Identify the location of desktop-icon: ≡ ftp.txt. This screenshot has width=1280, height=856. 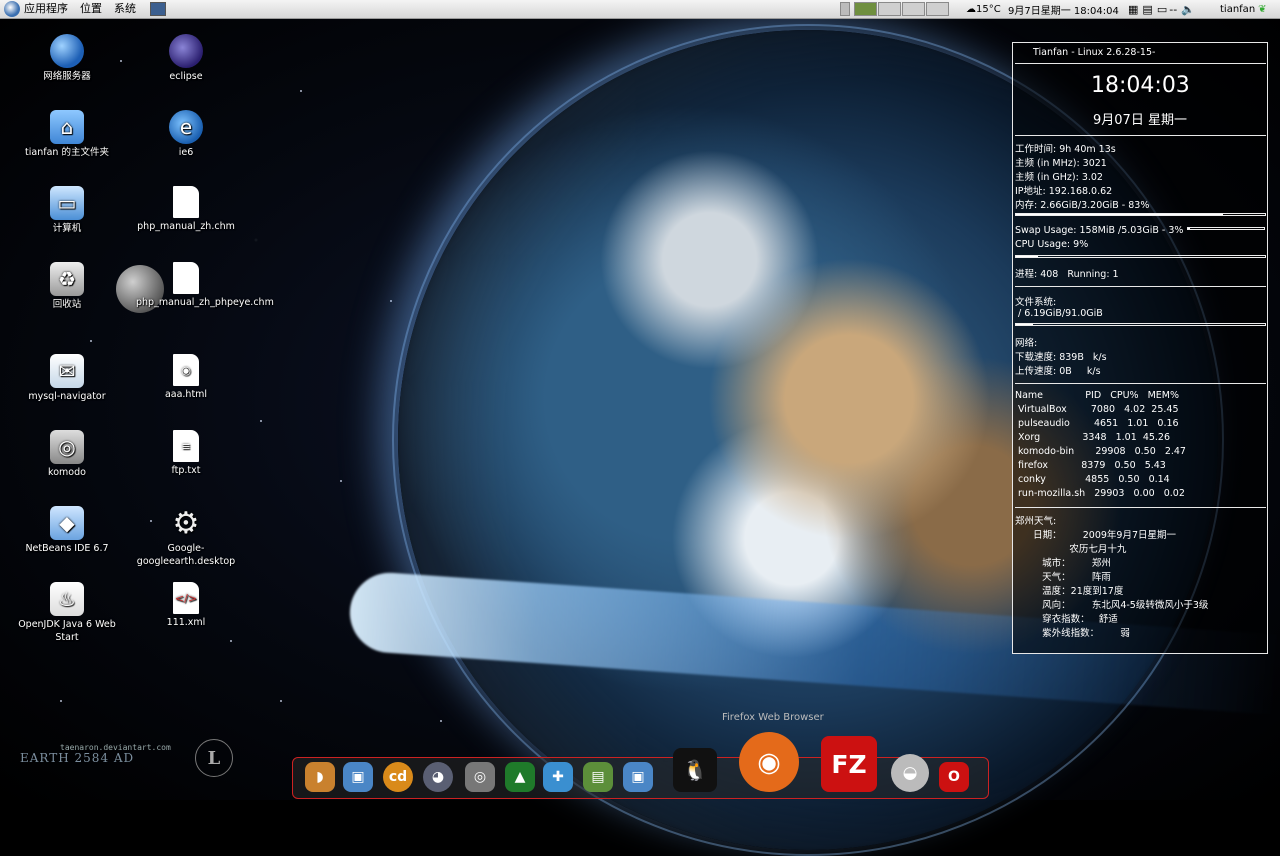
(186, 453).